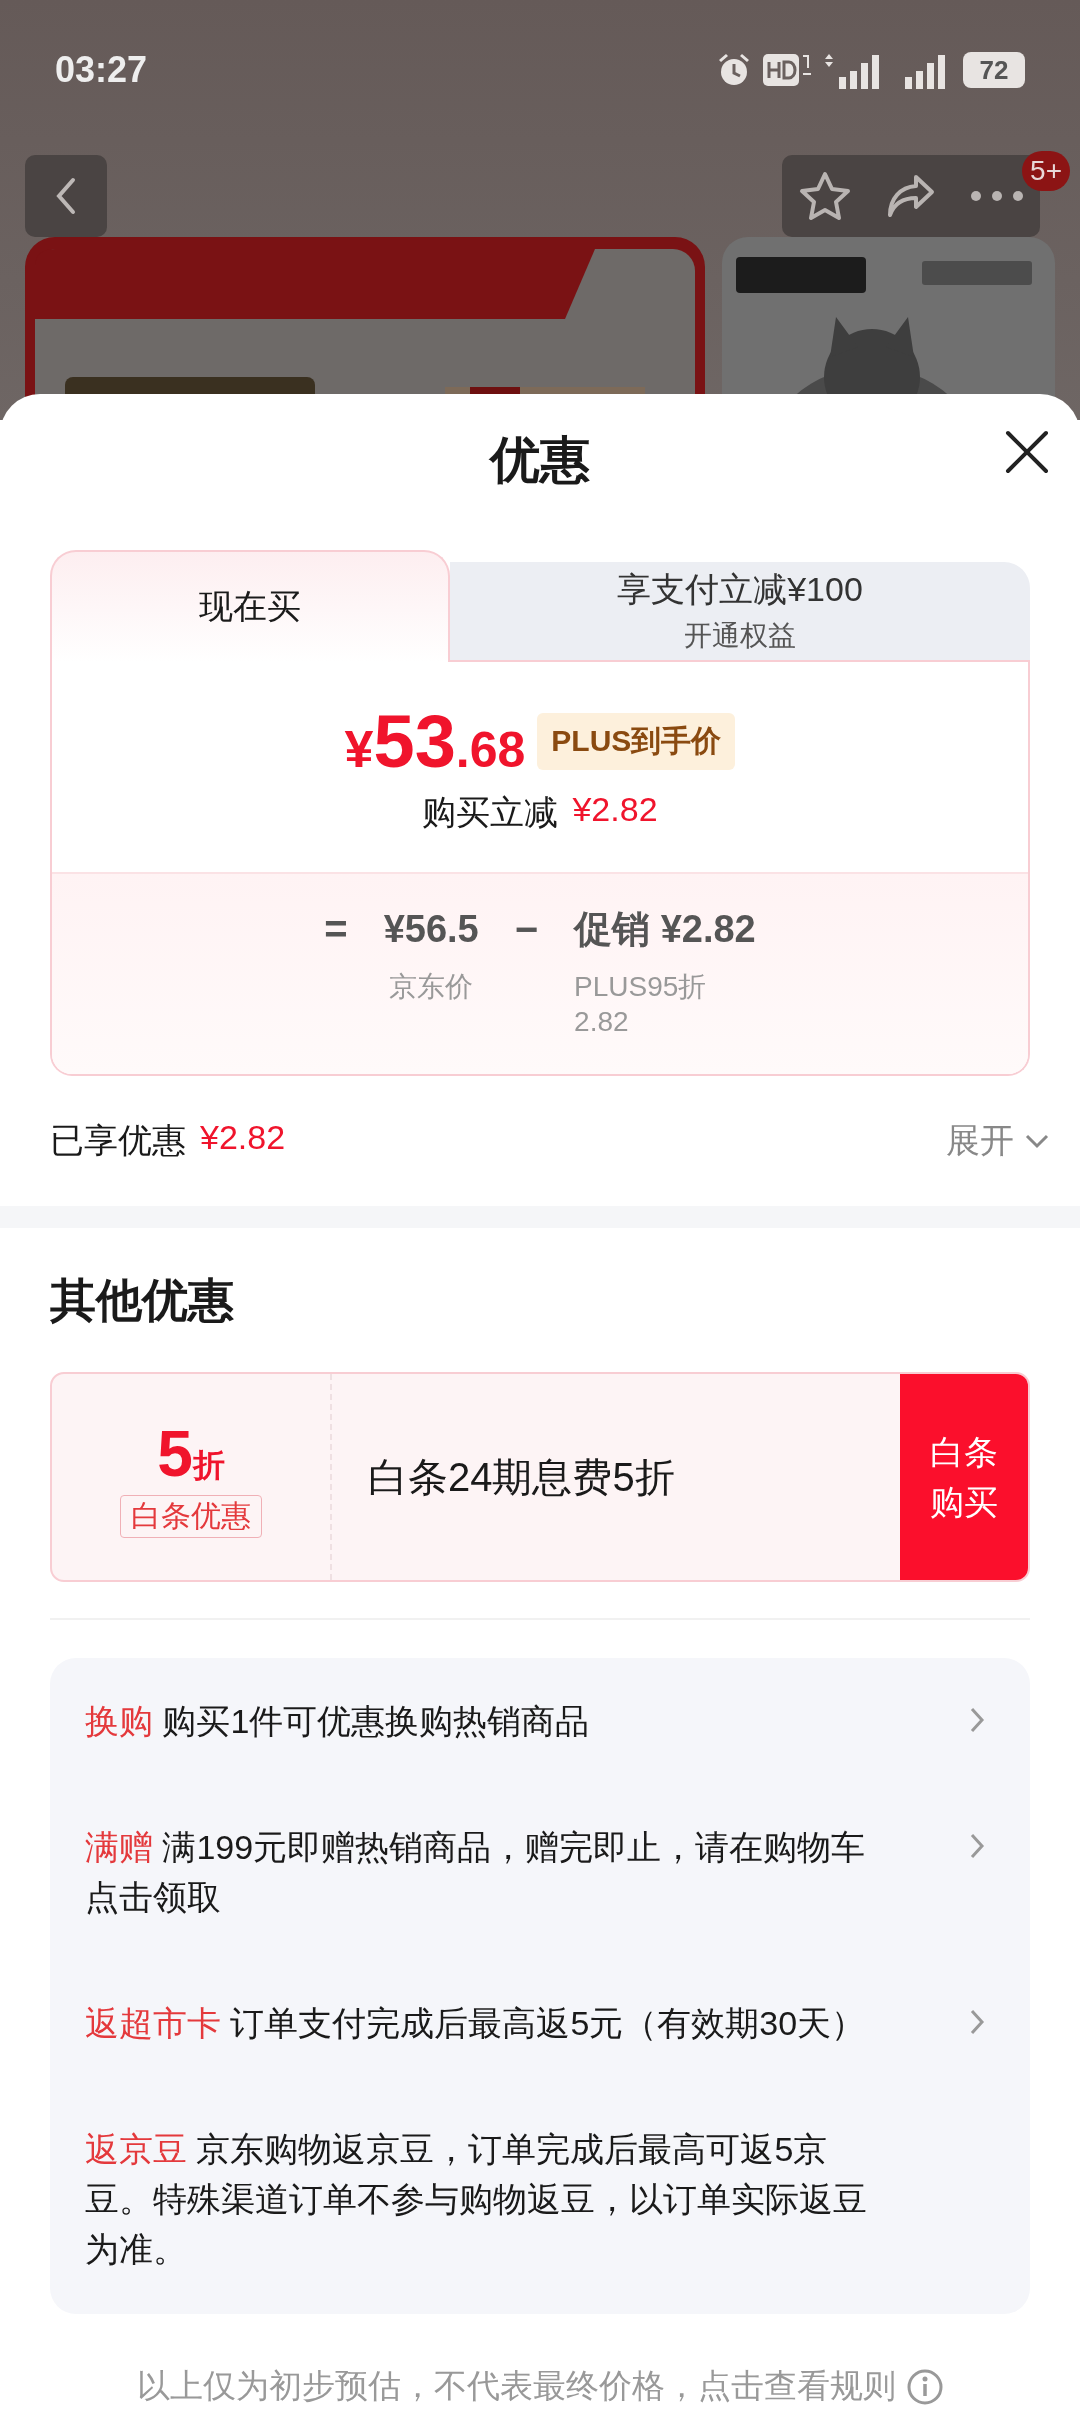 This screenshot has width=1080, height=2412. What do you see at coordinates (191, 1453) in the screenshot?
I see `discount-value: 5折` at bounding box center [191, 1453].